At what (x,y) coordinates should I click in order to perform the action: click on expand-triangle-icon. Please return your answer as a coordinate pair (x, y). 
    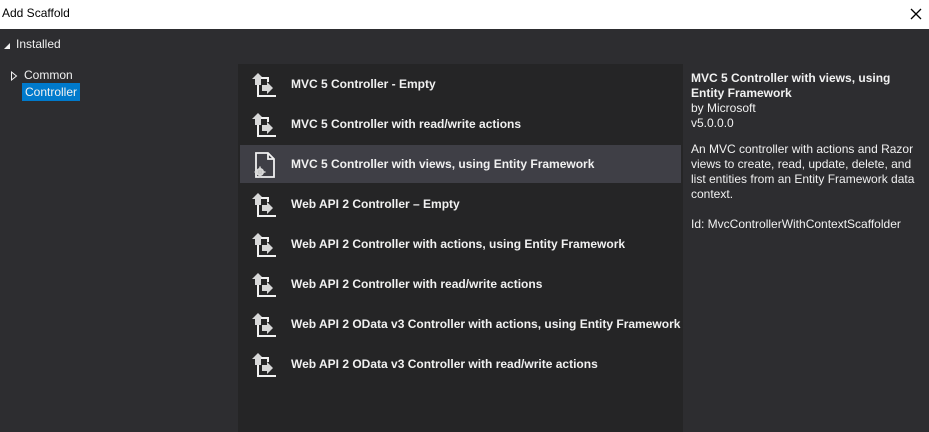
    Looking at the image, I should click on (14, 77).